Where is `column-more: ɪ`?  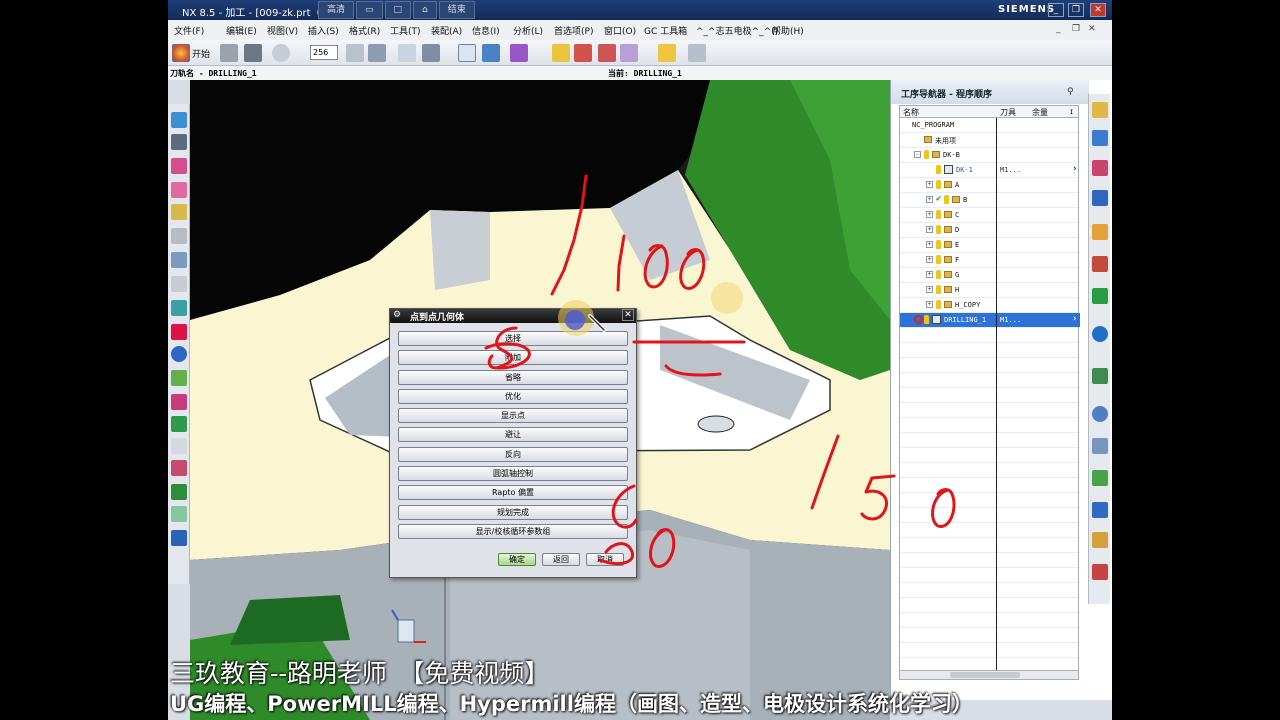 column-more: ɪ is located at coordinates (1071, 111).